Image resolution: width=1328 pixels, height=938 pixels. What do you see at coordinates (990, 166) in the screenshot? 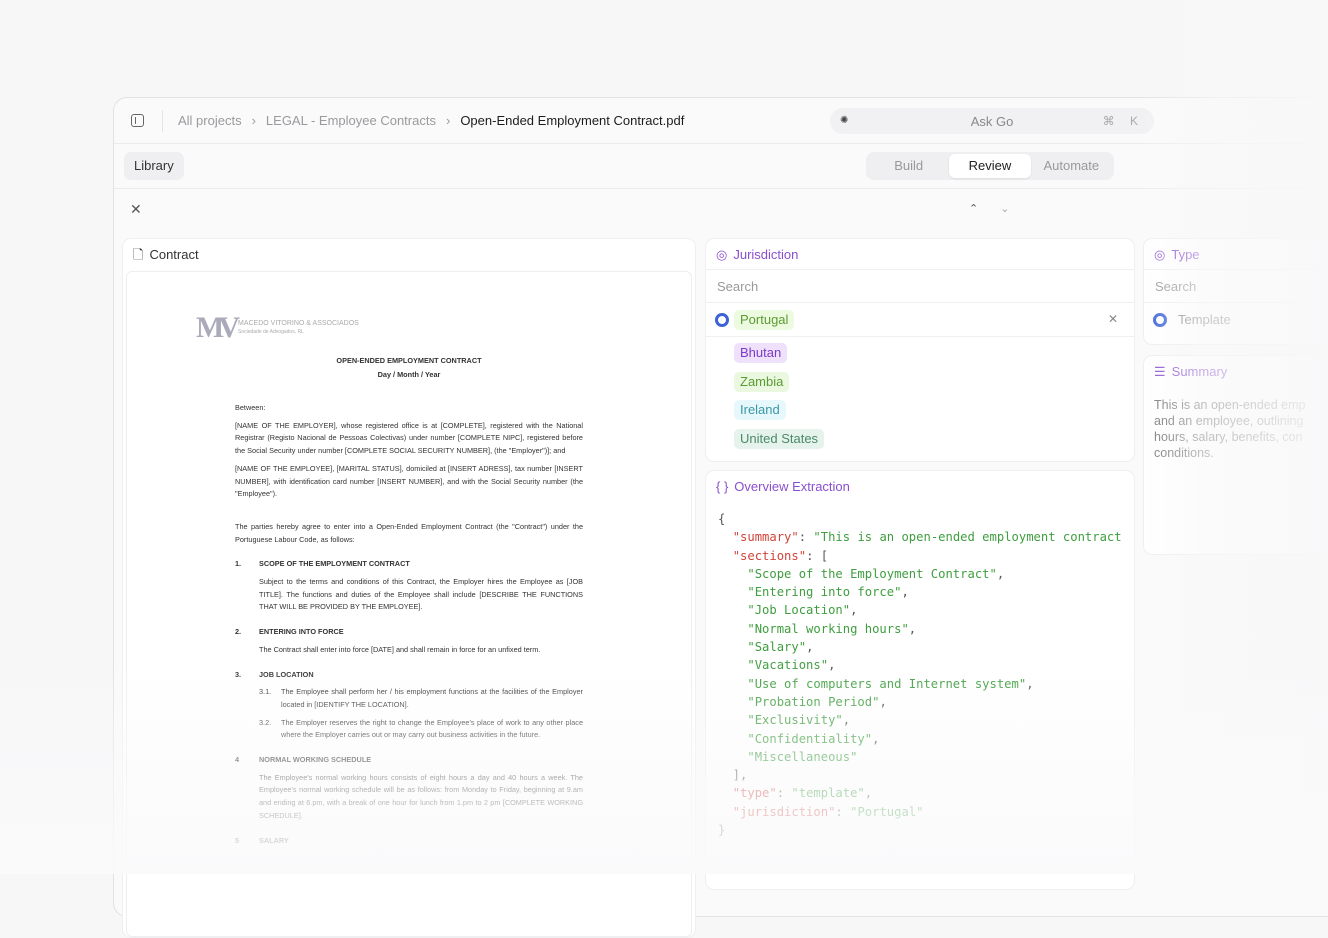
I see `tab-review: Review` at bounding box center [990, 166].